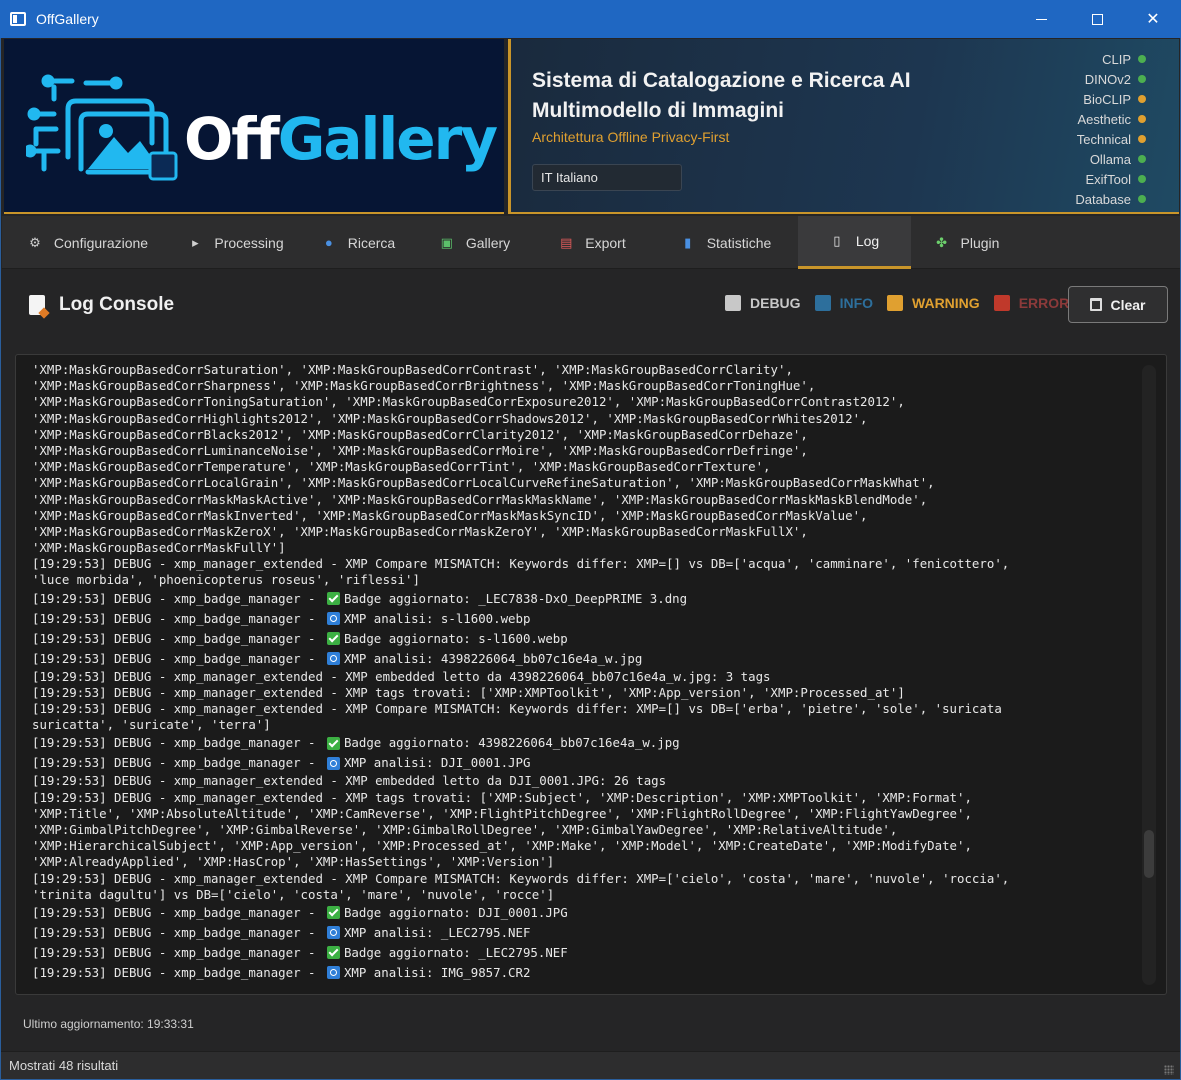 This screenshot has height=1080, width=1181. Describe the element at coordinates (1110, 99) in the screenshot. I see `status-item-bioclip: BioCLIP` at that location.